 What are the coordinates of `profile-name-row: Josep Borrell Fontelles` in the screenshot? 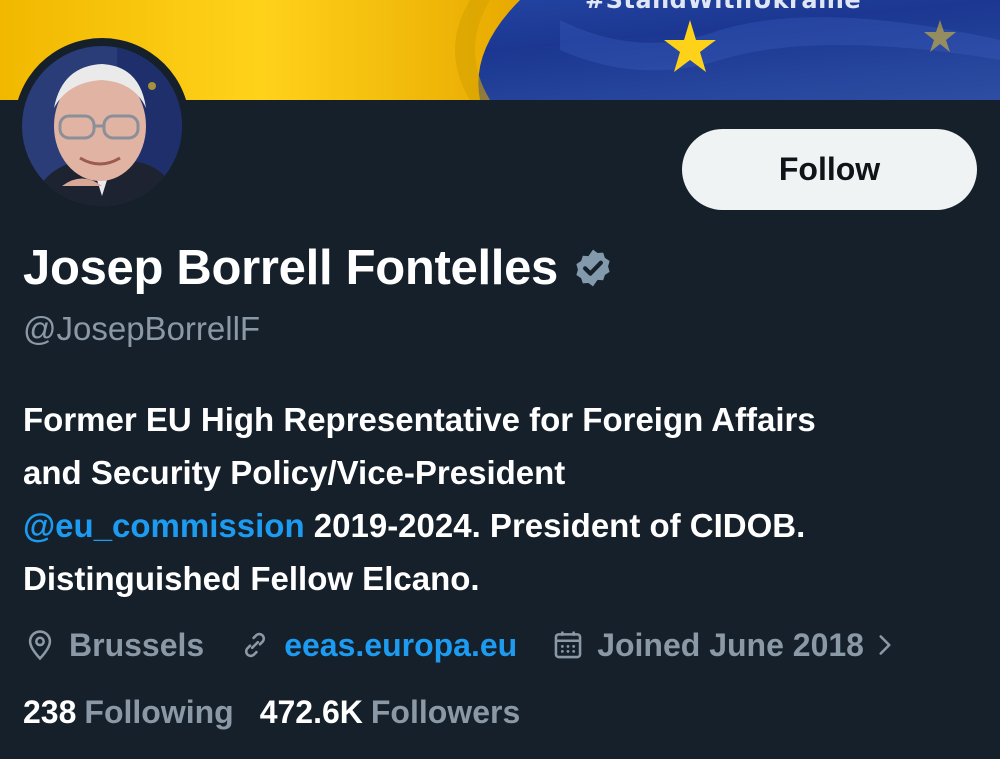 It's located at (318, 268).